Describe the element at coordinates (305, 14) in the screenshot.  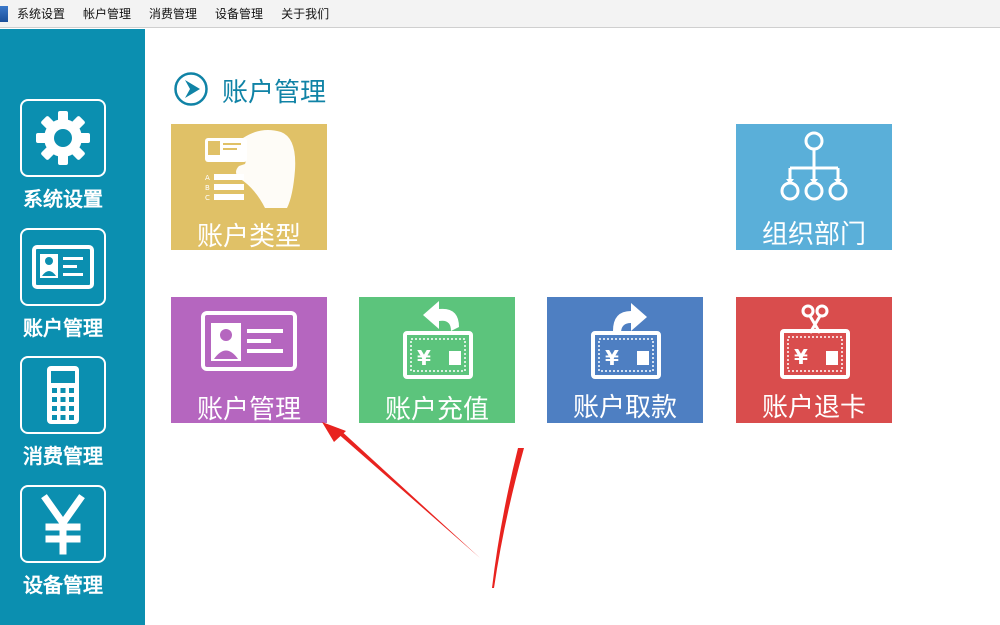
I see `menu-about-us: 关于我们` at that location.